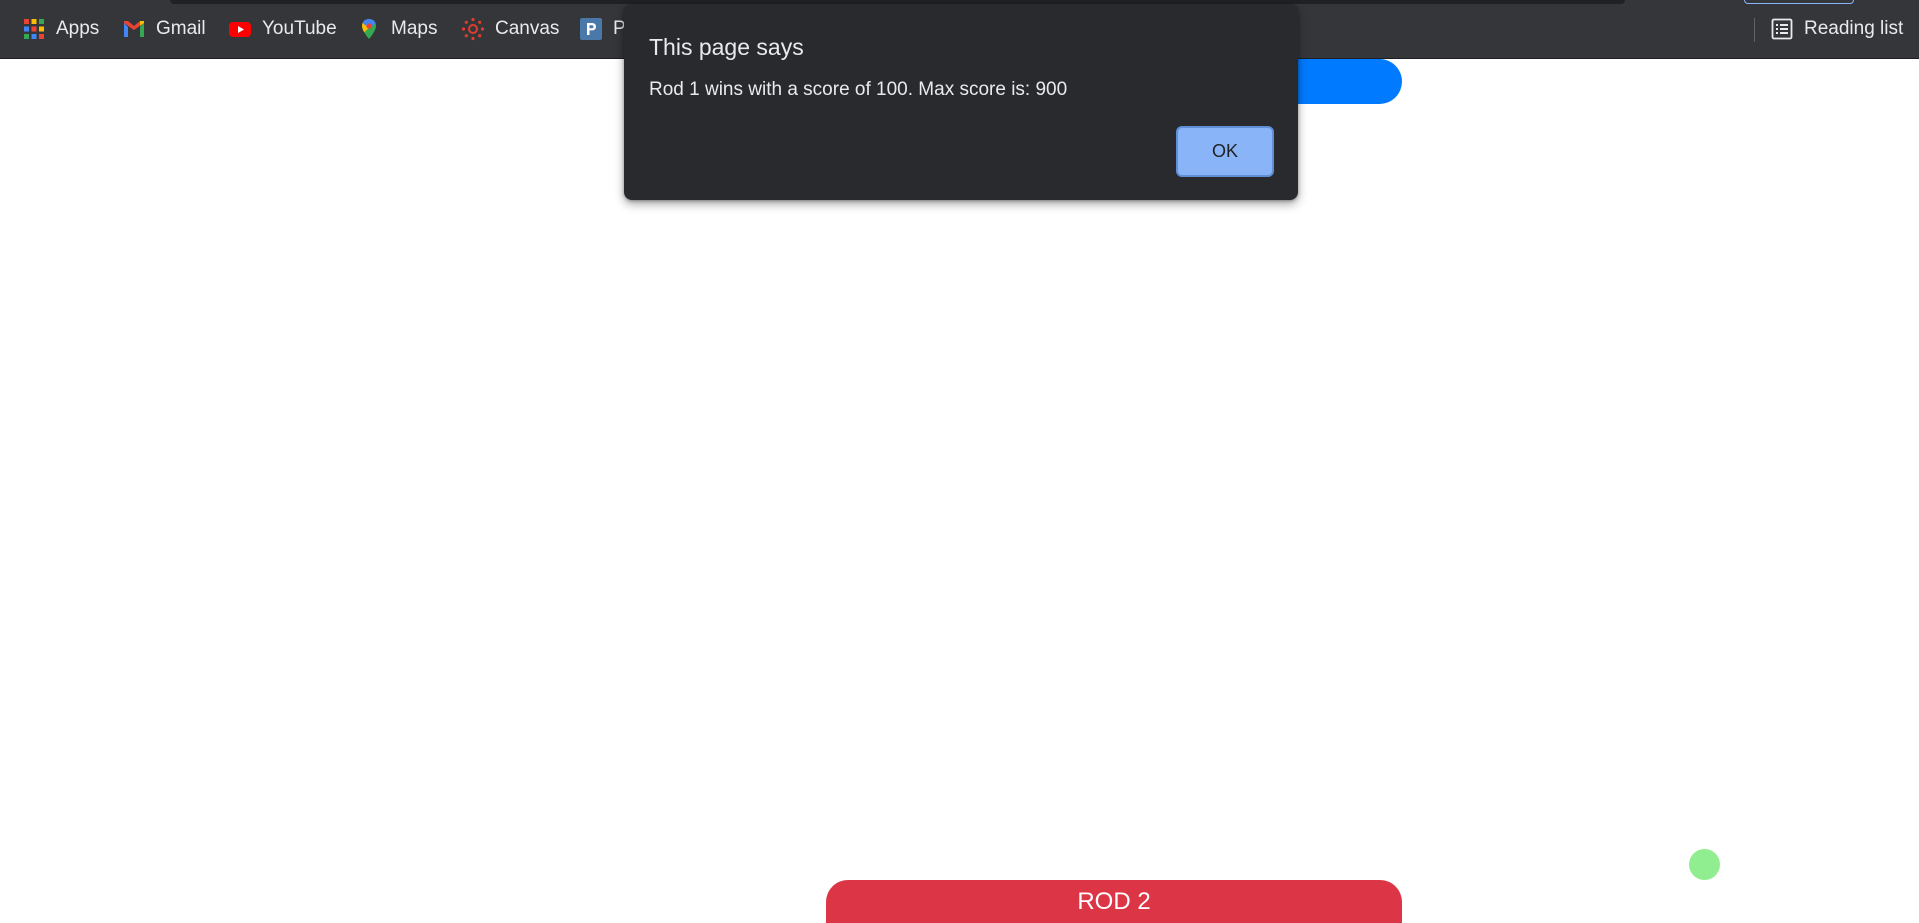 Image resolution: width=1919 pixels, height=923 pixels. Describe the element at coordinates (134, 29) in the screenshot. I see `gmail-icon` at that location.